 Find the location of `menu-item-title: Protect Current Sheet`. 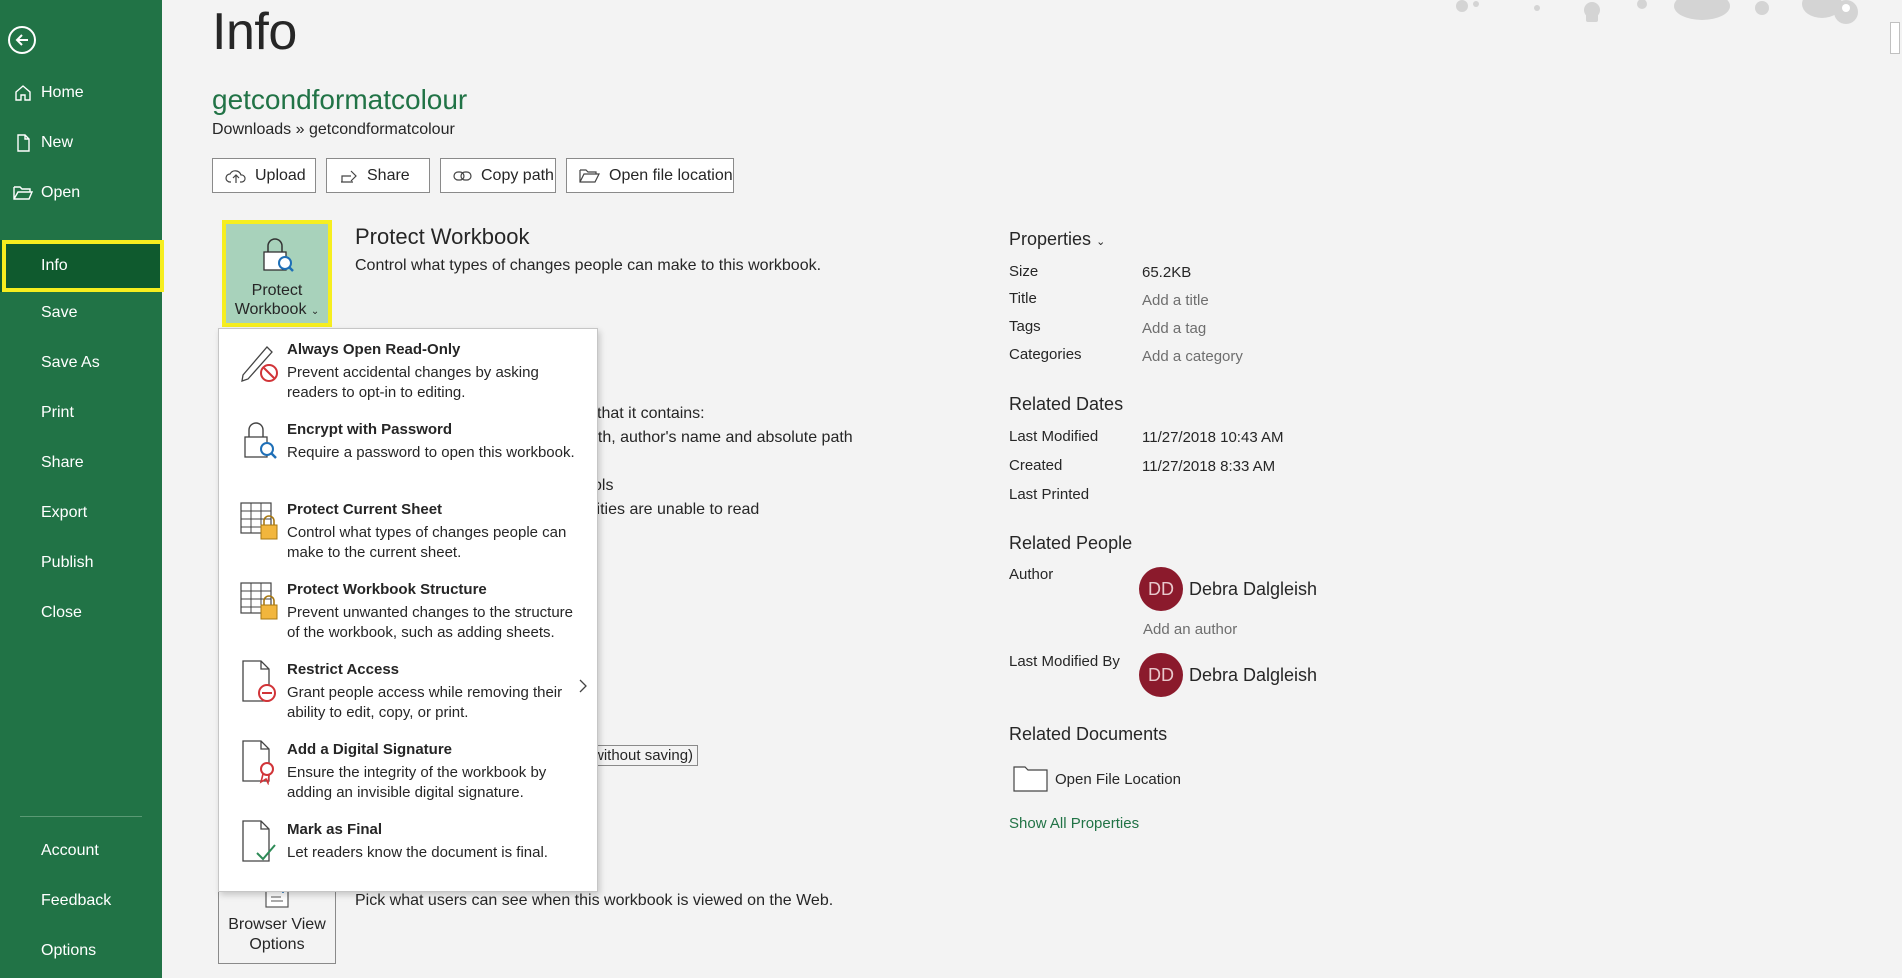

menu-item-title: Protect Current Sheet is located at coordinates (365, 509).